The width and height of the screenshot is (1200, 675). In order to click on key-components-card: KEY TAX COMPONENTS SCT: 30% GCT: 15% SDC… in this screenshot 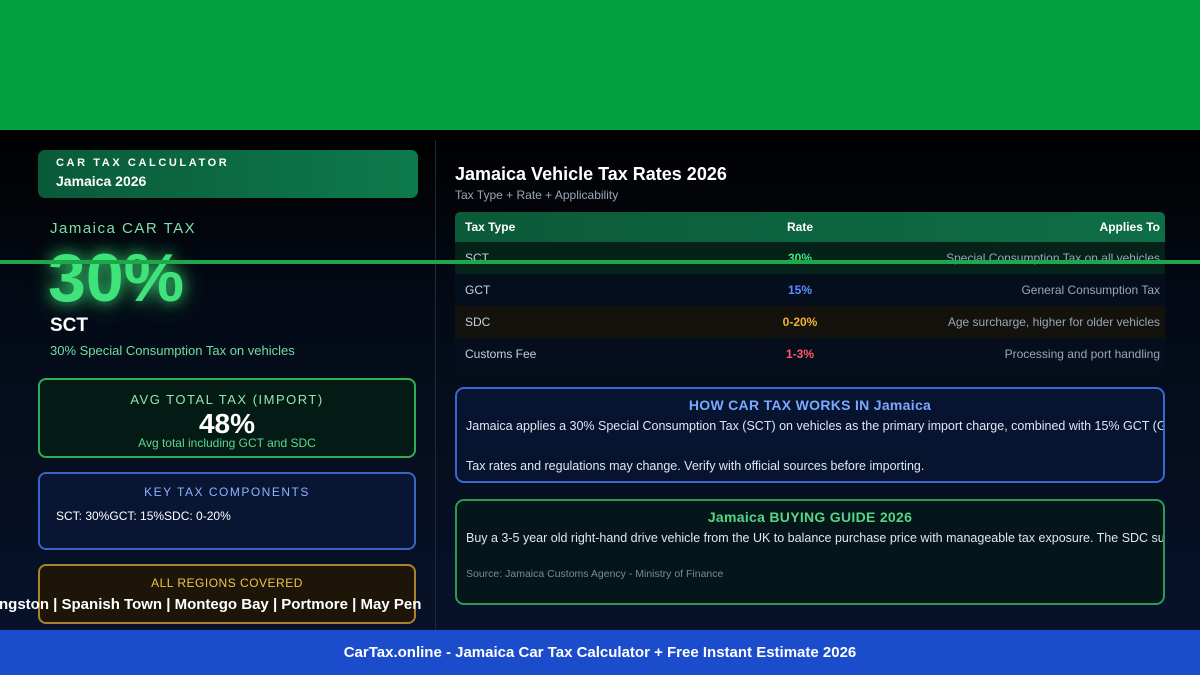, I will do `click(227, 511)`.